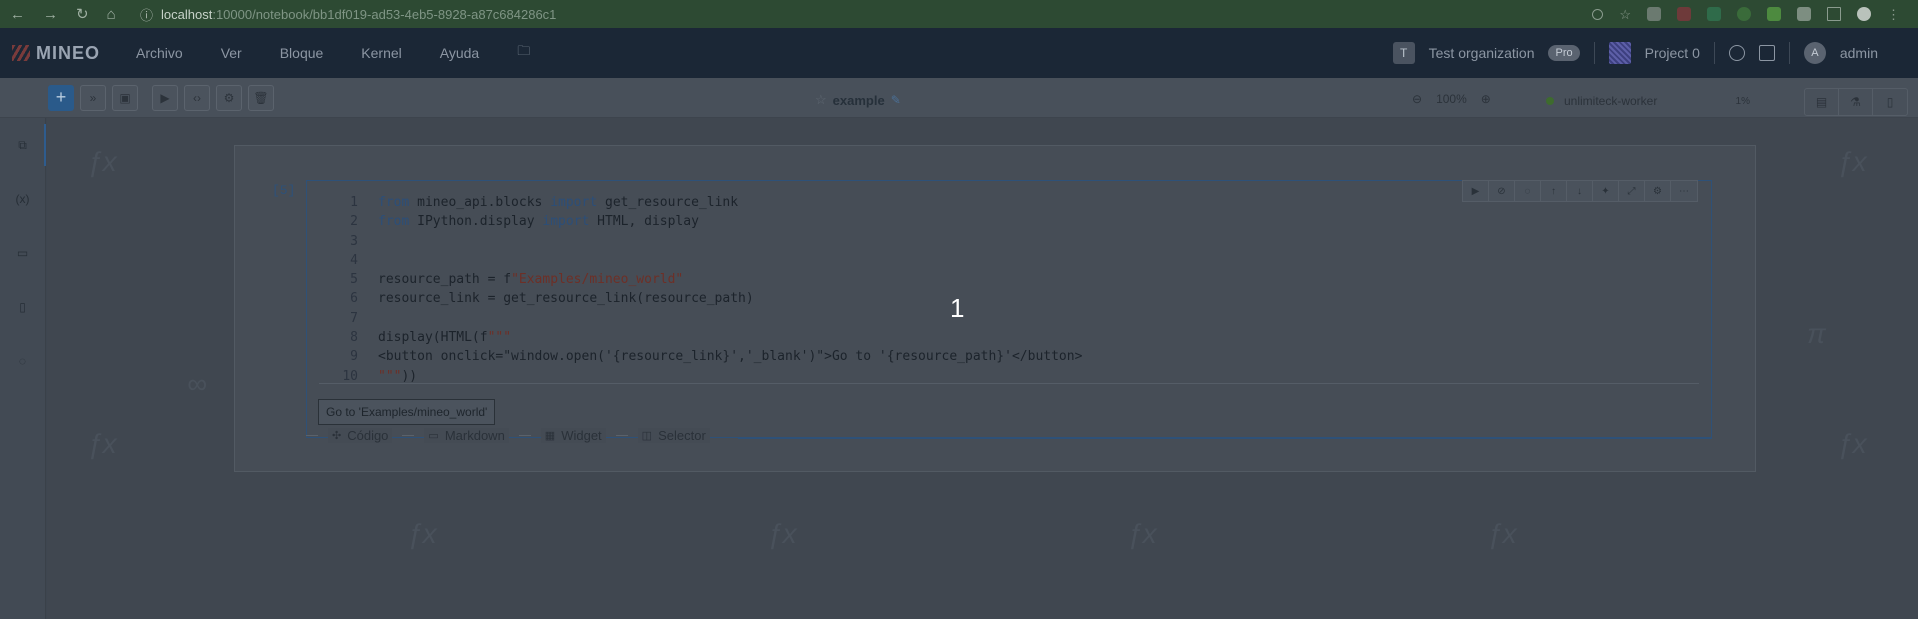  I want to click on project-icon, so click(1619, 53).